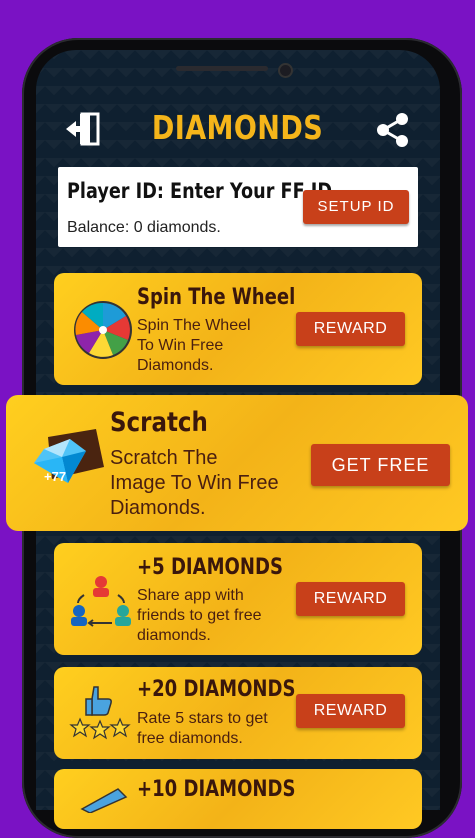  I want to click on card-title: +10 DIAMONDS, so click(216, 789).